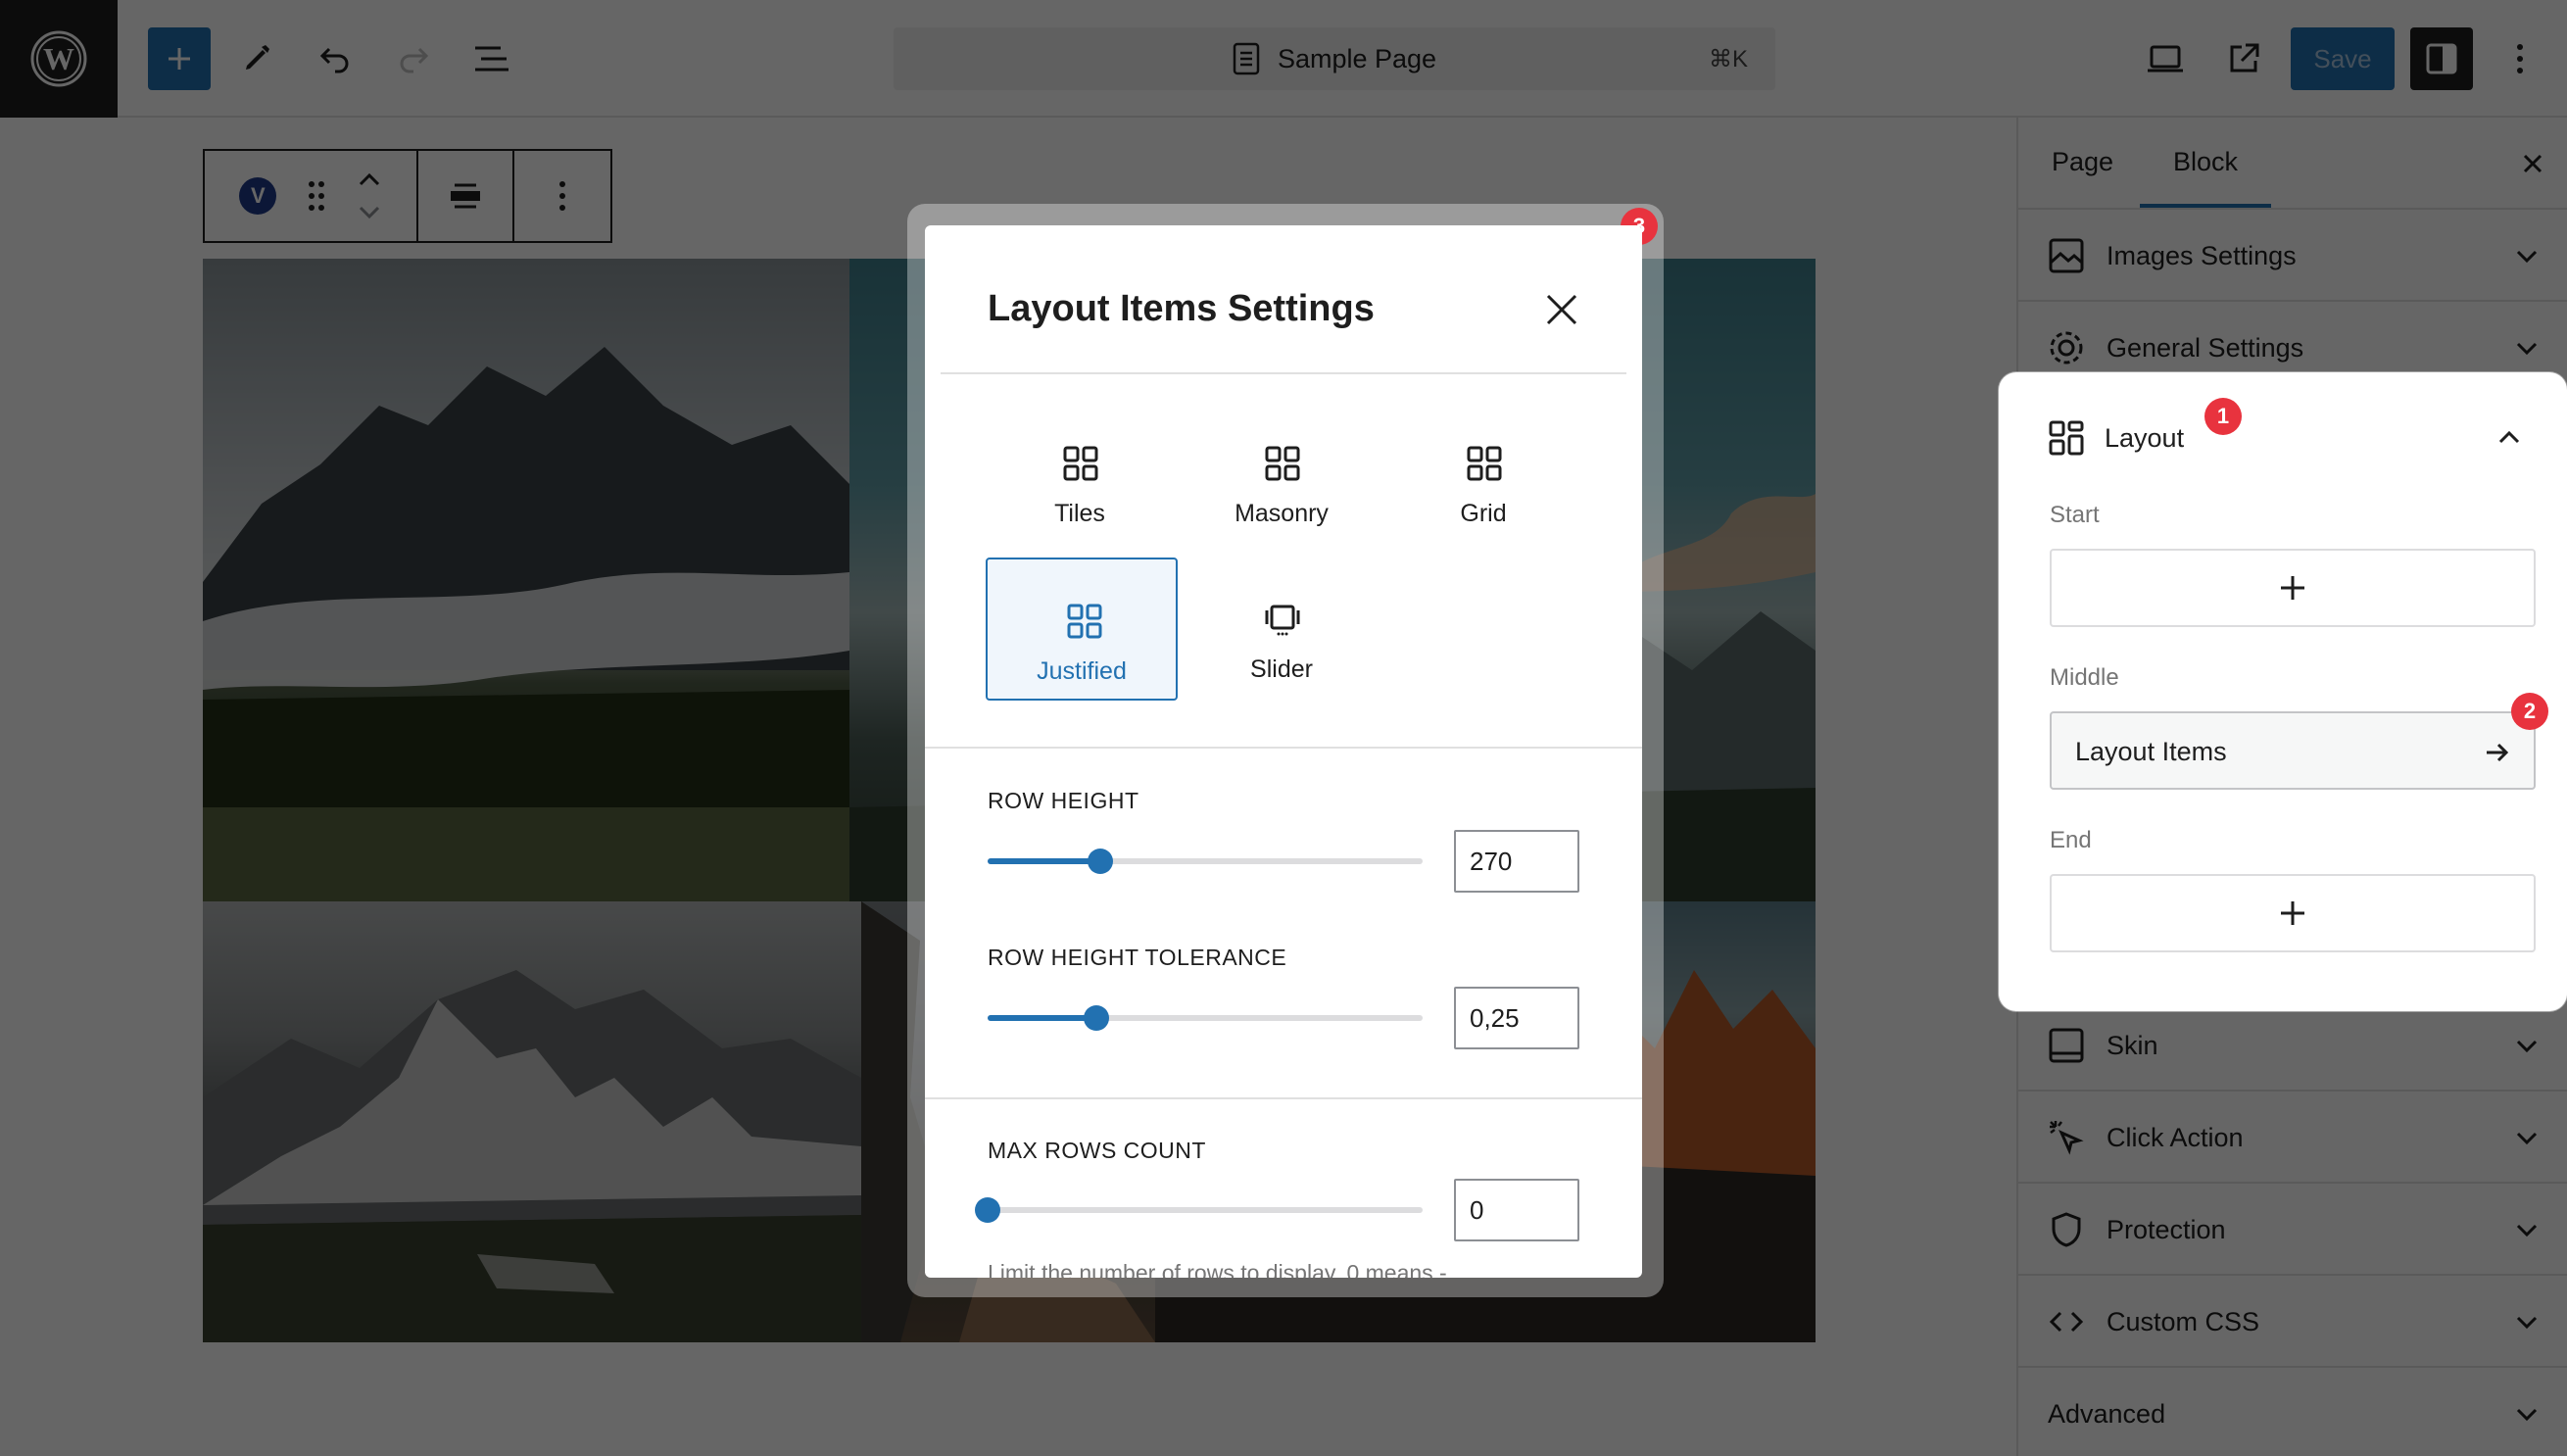 This screenshot has width=2567, height=1456. Describe the element at coordinates (335, 58) in the screenshot. I see `undo-icon` at that location.